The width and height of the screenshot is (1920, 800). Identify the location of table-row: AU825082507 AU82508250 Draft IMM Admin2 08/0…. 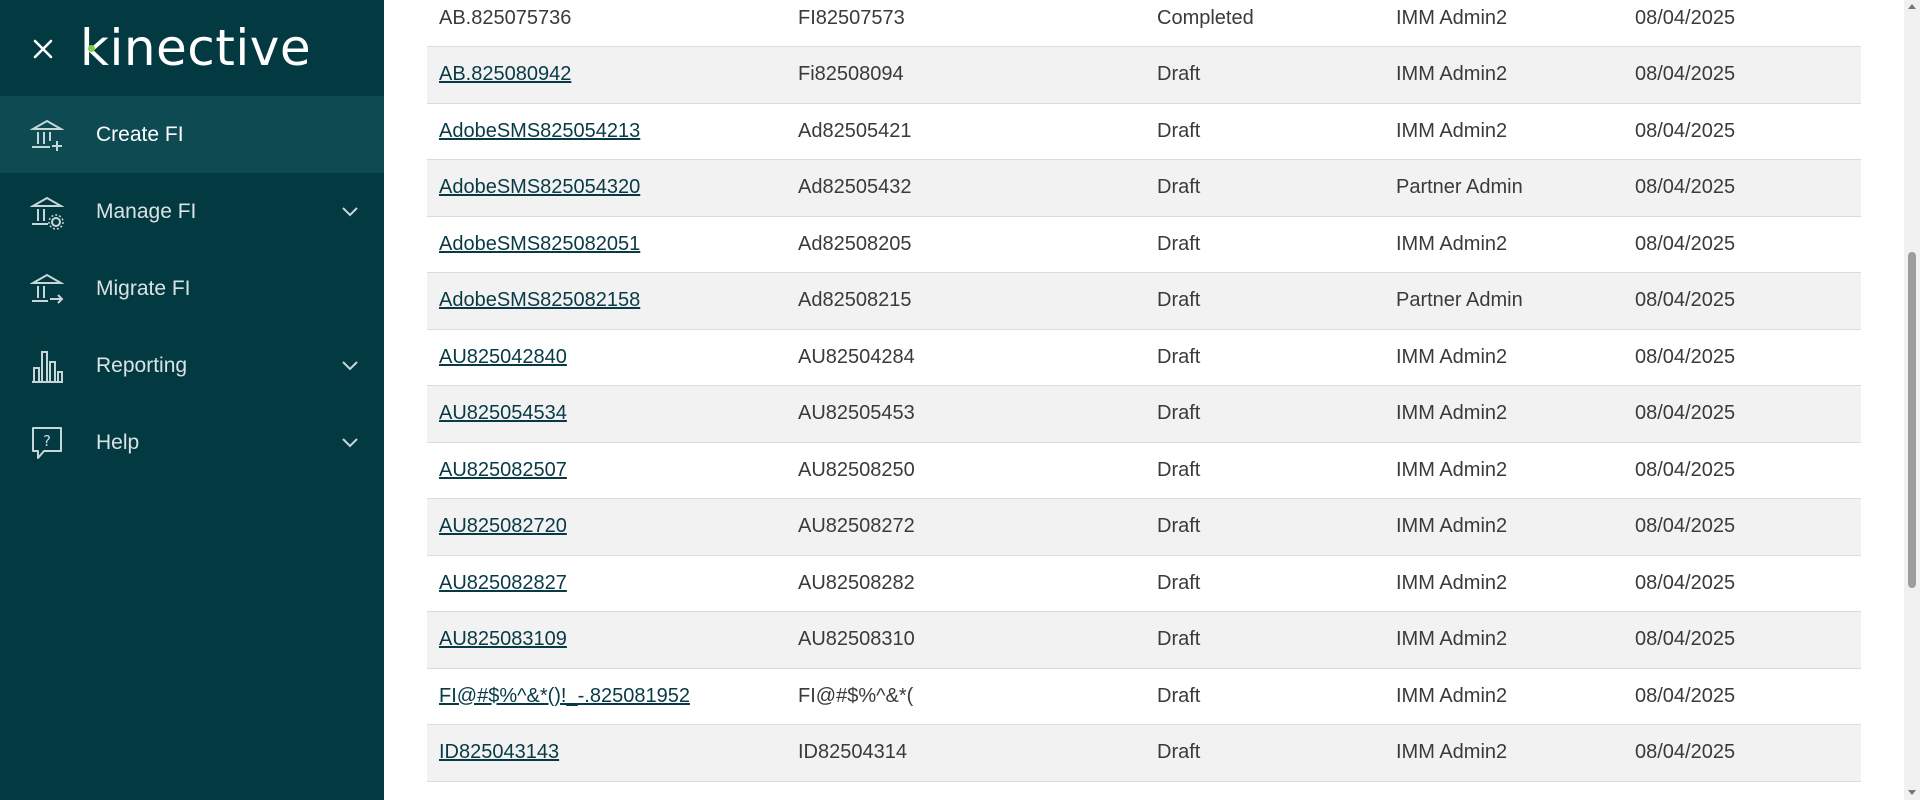
(1144, 470).